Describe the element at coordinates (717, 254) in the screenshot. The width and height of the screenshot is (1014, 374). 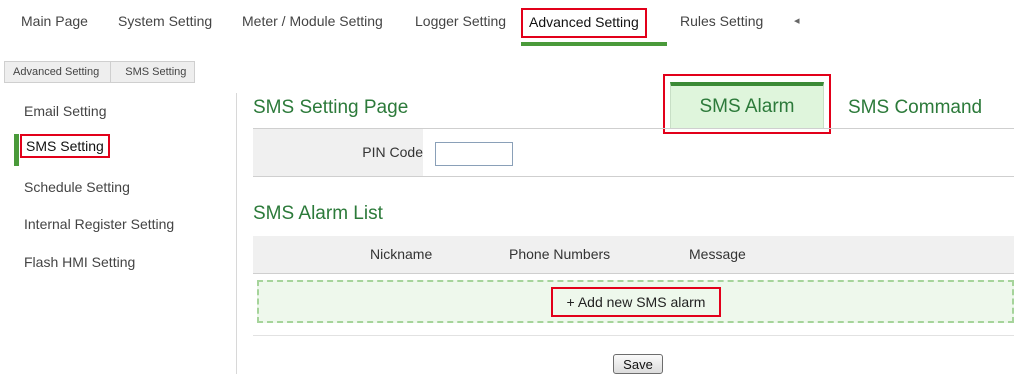
I see `column-header-message: Message` at that location.